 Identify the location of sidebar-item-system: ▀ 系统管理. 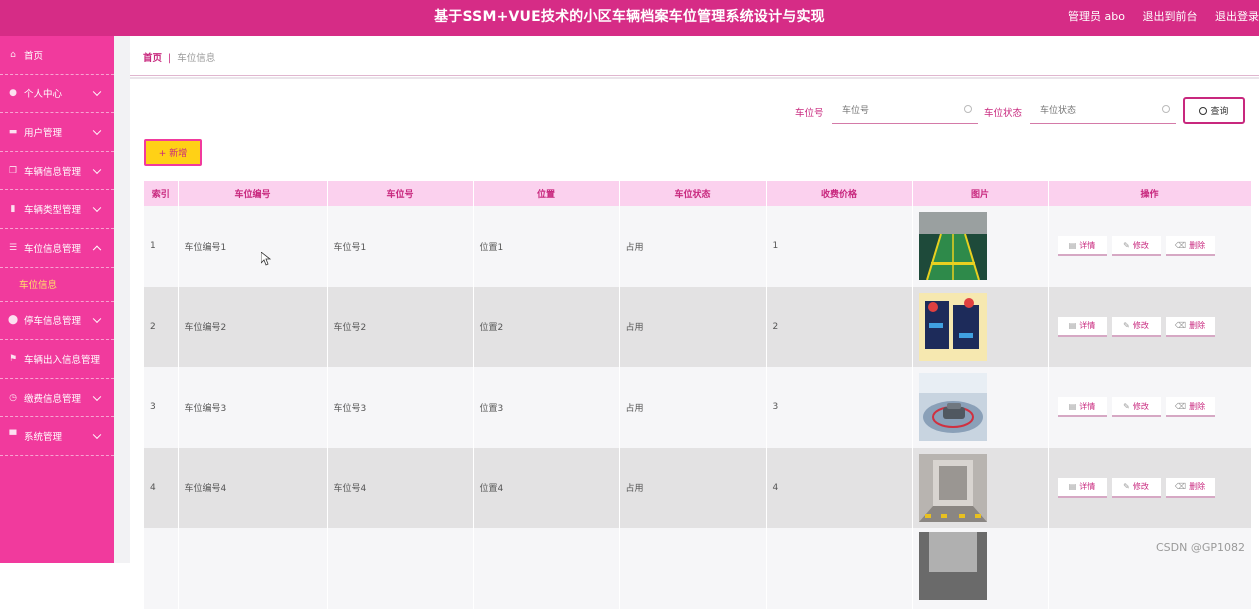
(57, 436).